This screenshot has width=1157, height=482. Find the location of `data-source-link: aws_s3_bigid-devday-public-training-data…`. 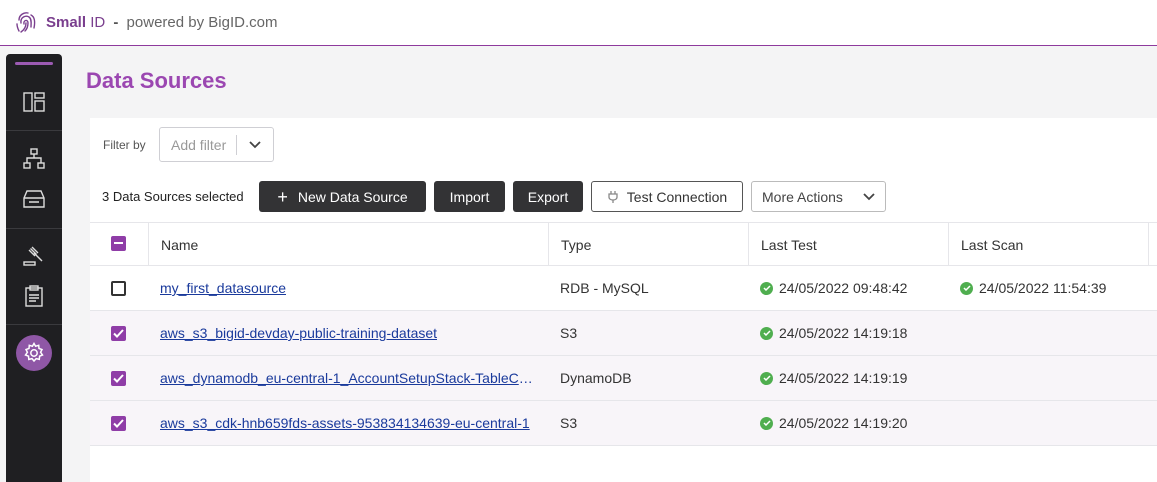

data-source-link: aws_s3_bigid-devday-public-training-data… is located at coordinates (298, 333).